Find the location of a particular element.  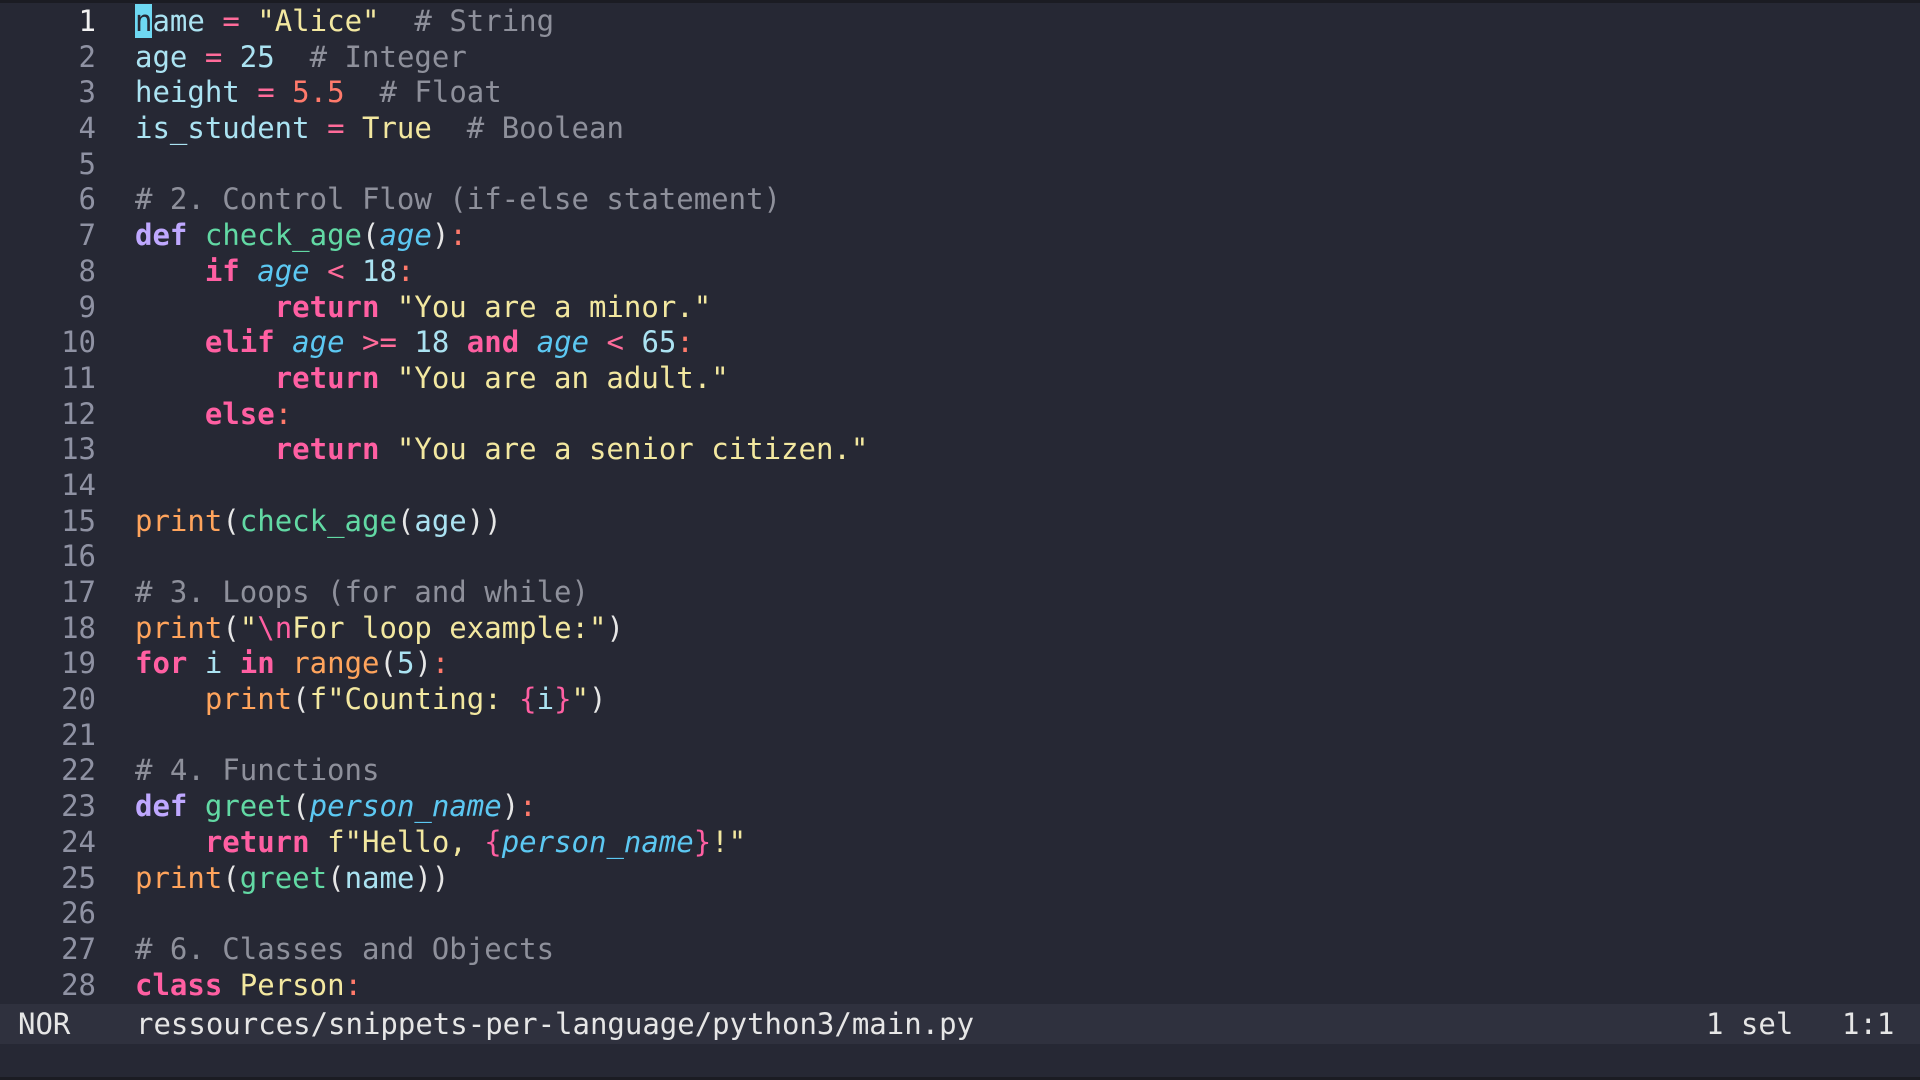

code-line: 16 is located at coordinates (960, 557).